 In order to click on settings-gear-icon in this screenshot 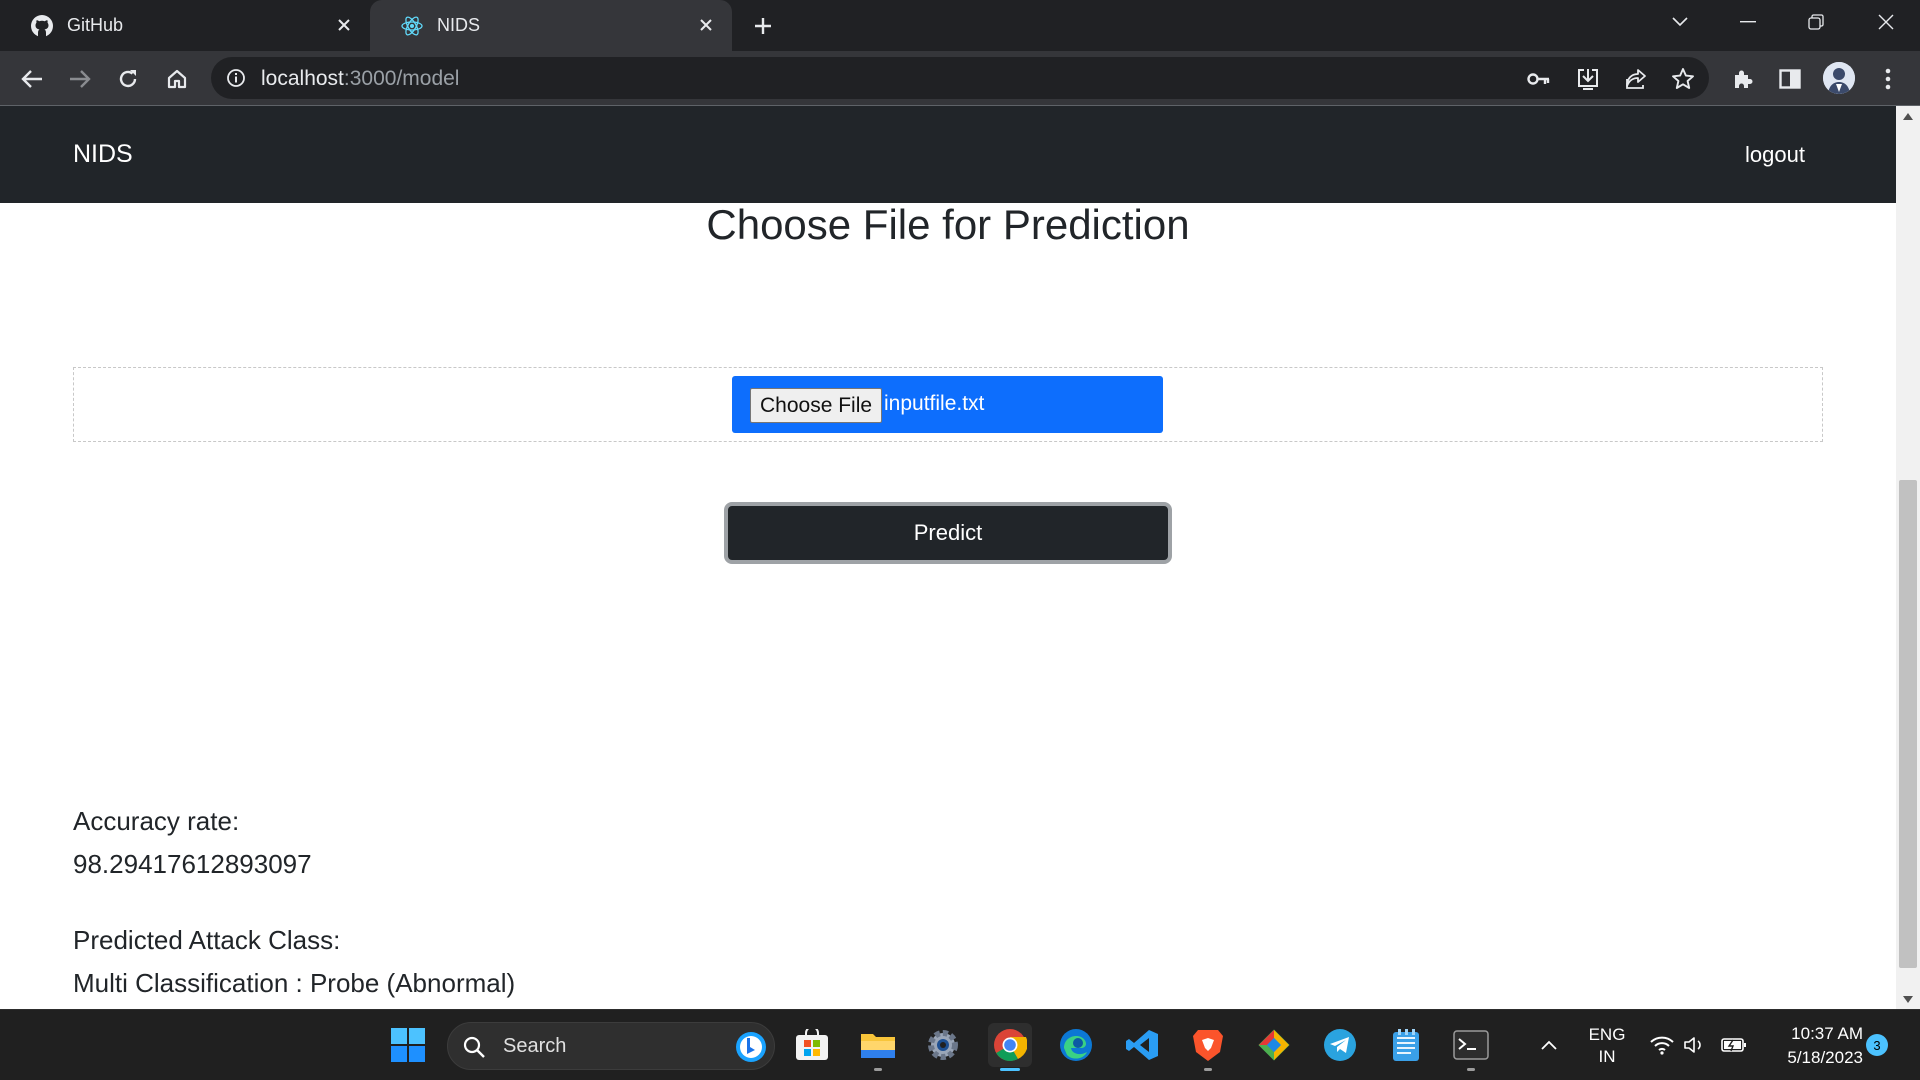, I will do `click(943, 1045)`.